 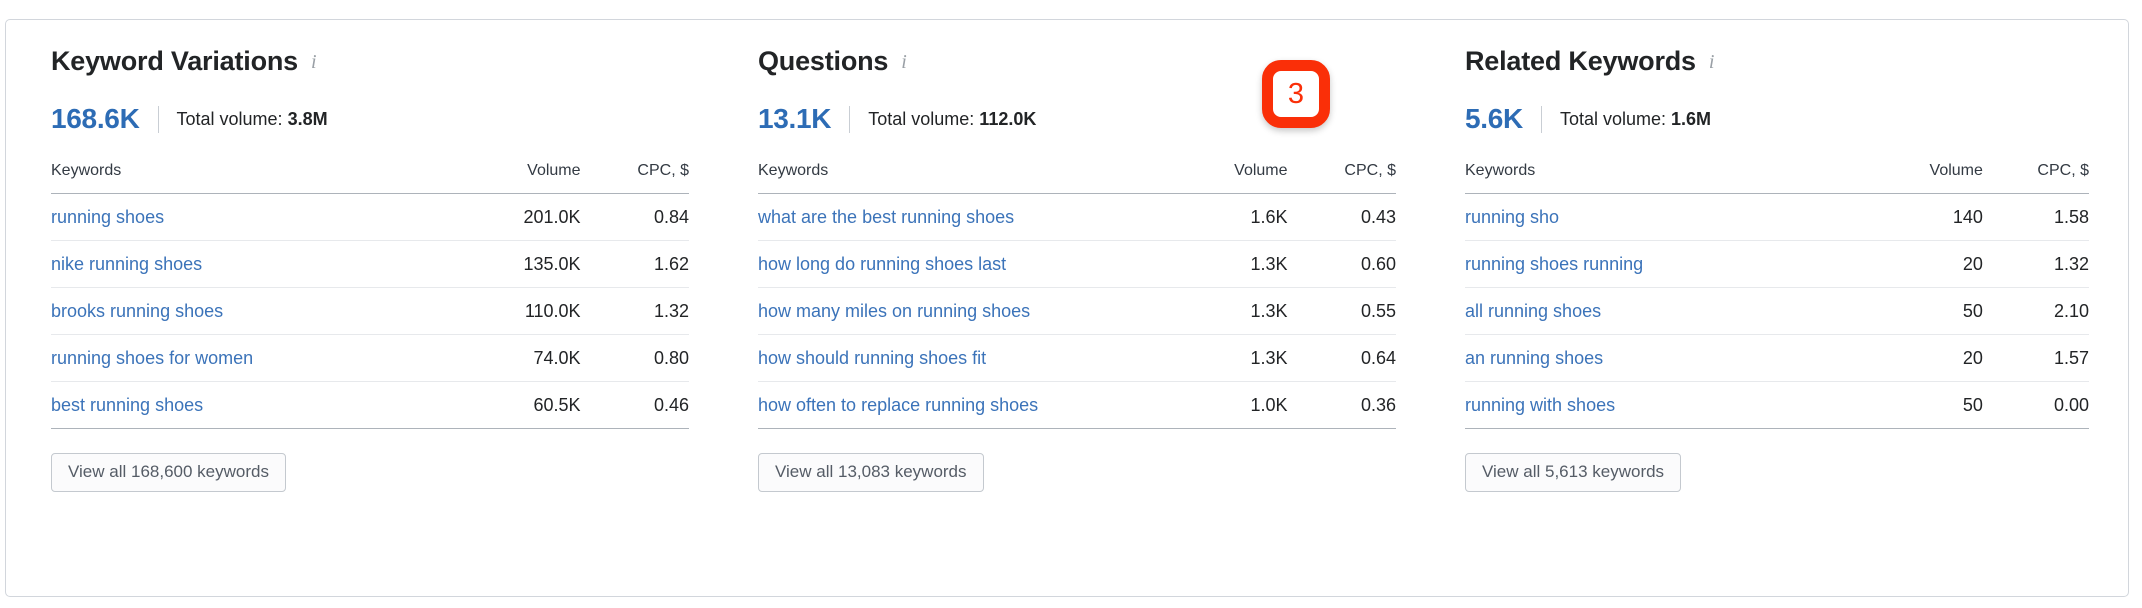 I want to click on cell-volume: 74.0K, so click(x=510, y=358).